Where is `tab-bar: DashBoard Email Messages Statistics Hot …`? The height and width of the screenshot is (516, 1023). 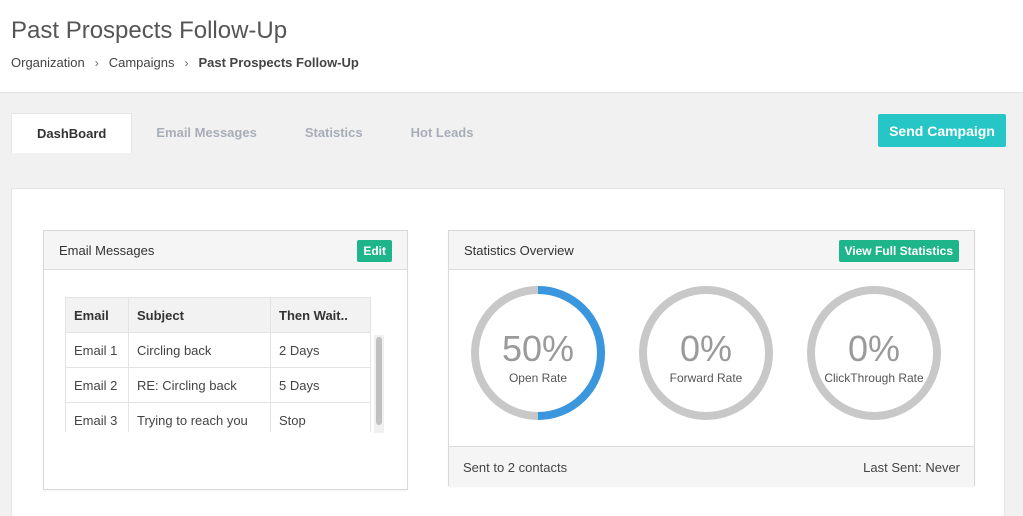 tab-bar: DashBoard Email Messages Statistics Hot … is located at coordinates (254, 133).